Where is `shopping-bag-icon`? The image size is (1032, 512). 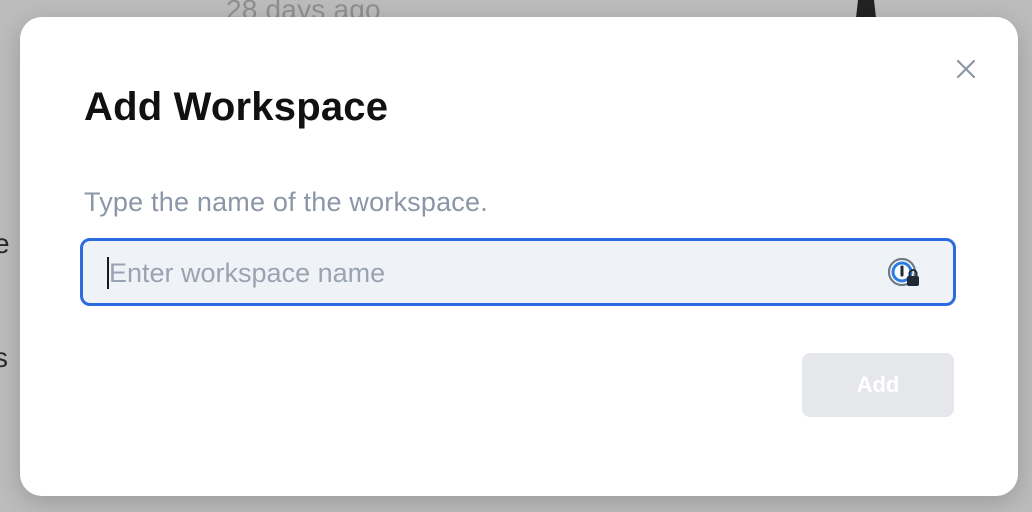
shopping-bag-icon is located at coordinates (866, 9).